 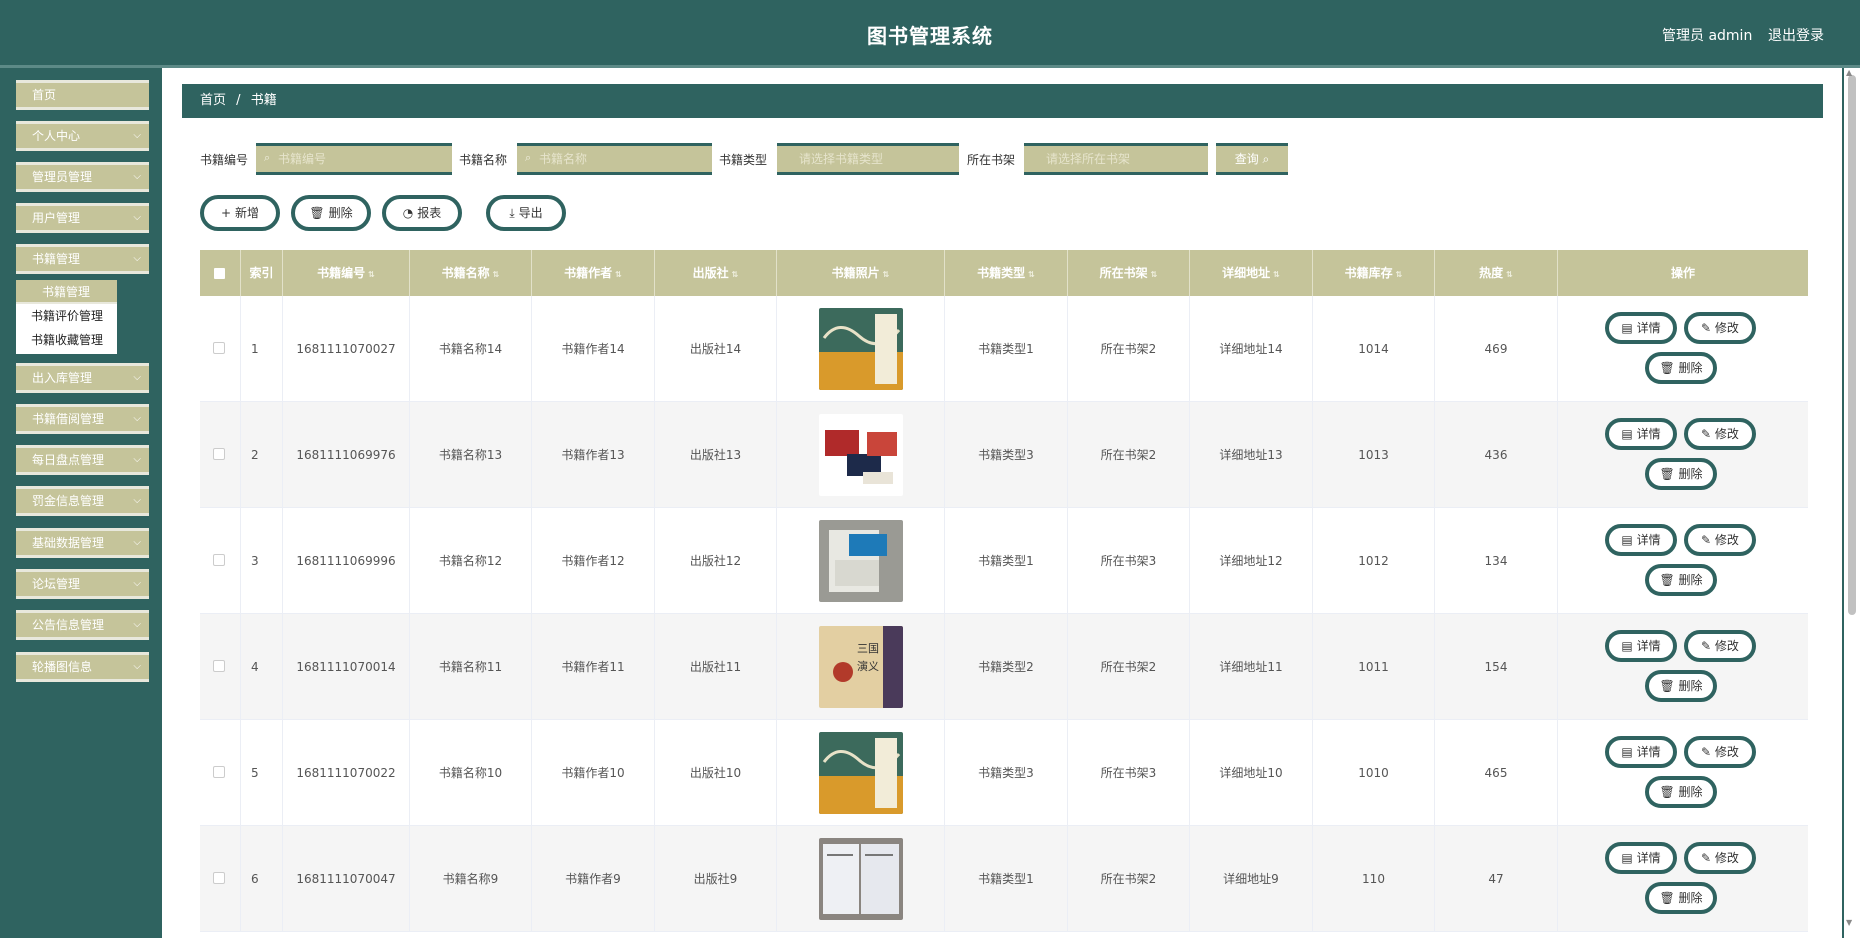 I want to click on trash-icon: 🗑, so click(x=317, y=213).